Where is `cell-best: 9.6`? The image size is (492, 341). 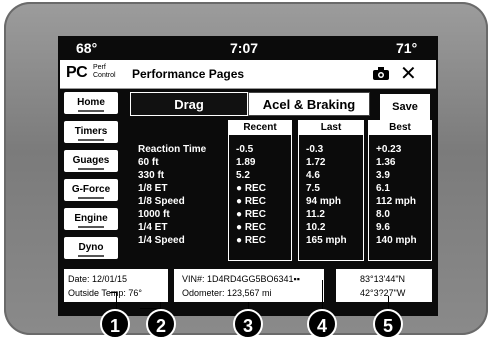 cell-best: 9.6 is located at coordinates (383, 227).